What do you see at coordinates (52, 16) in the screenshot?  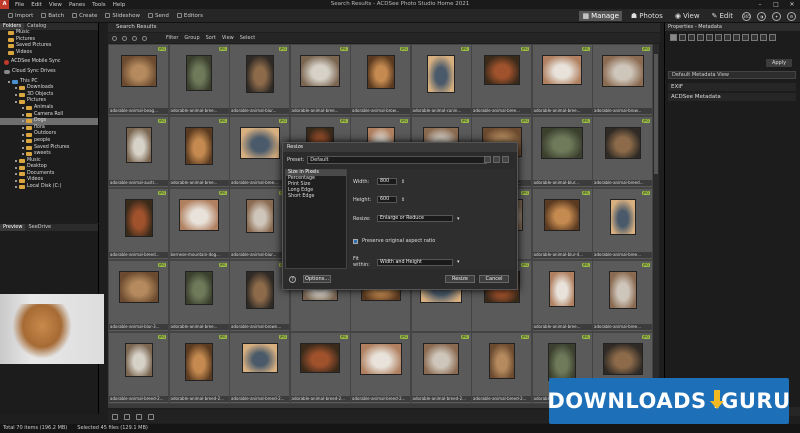 I see `toolbar-batch-button: Batch` at bounding box center [52, 16].